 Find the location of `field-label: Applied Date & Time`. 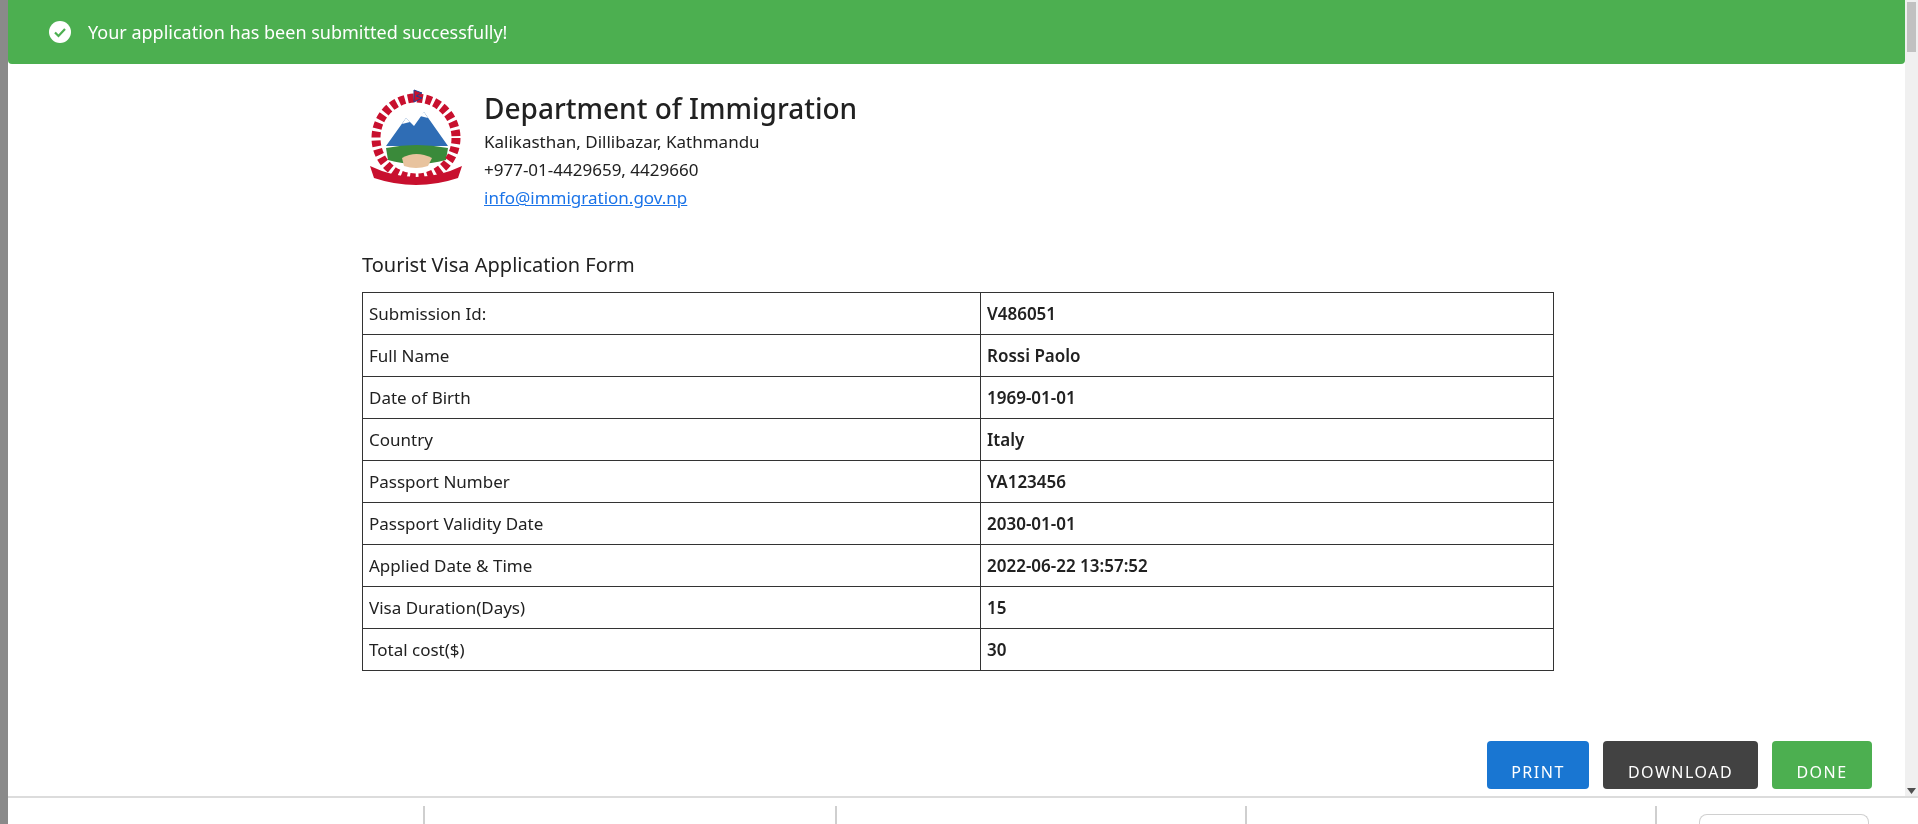

field-label: Applied Date & Time is located at coordinates (671, 565).